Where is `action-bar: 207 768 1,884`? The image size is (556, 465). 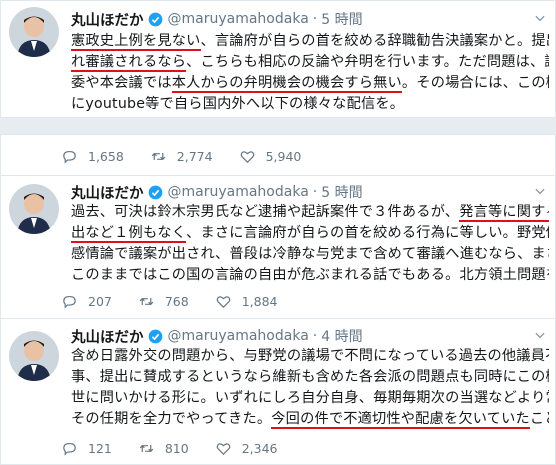
action-bar: 207 768 1,884 is located at coordinates (182, 301).